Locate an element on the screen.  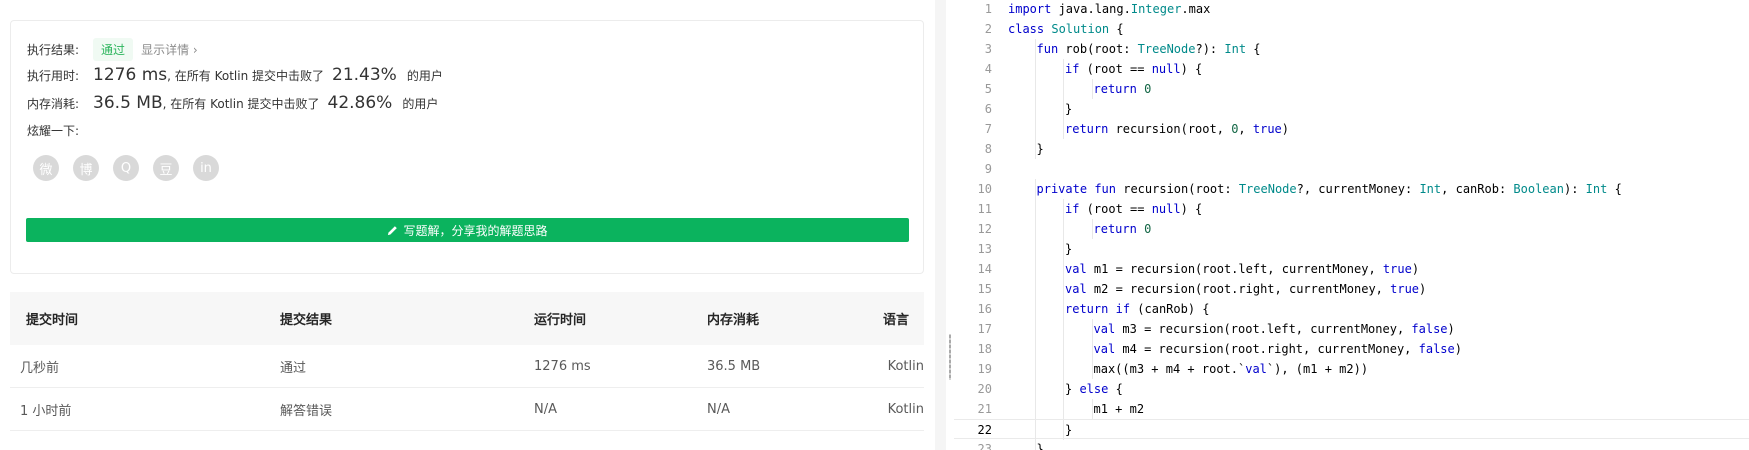
qq-icon: Q is located at coordinates (126, 168).